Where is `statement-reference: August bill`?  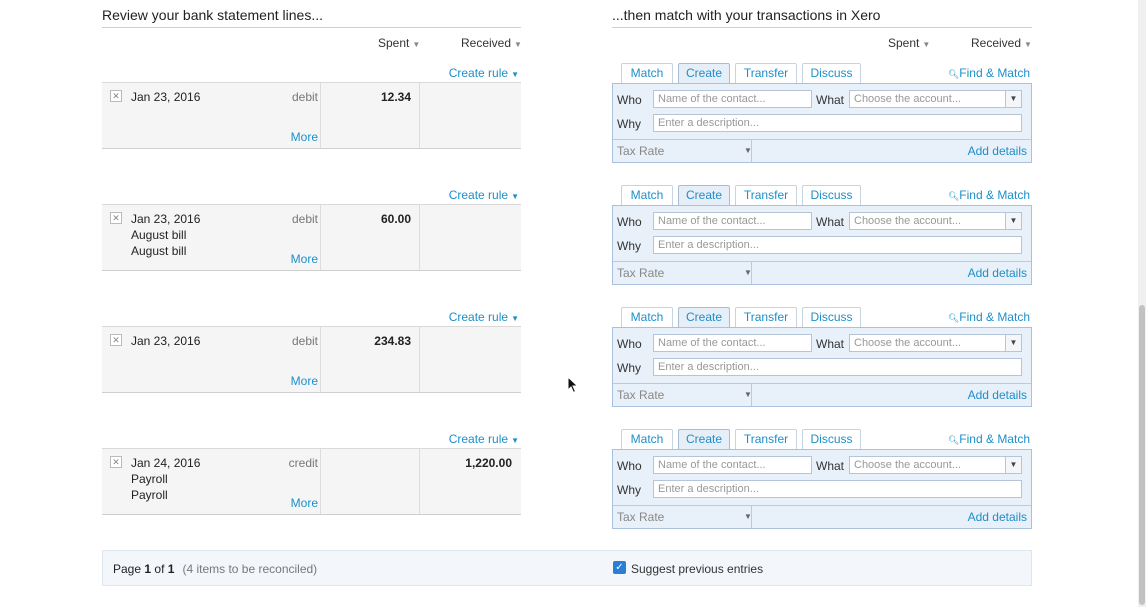 statement-reference: August bill is located at coordinates (159, 251).